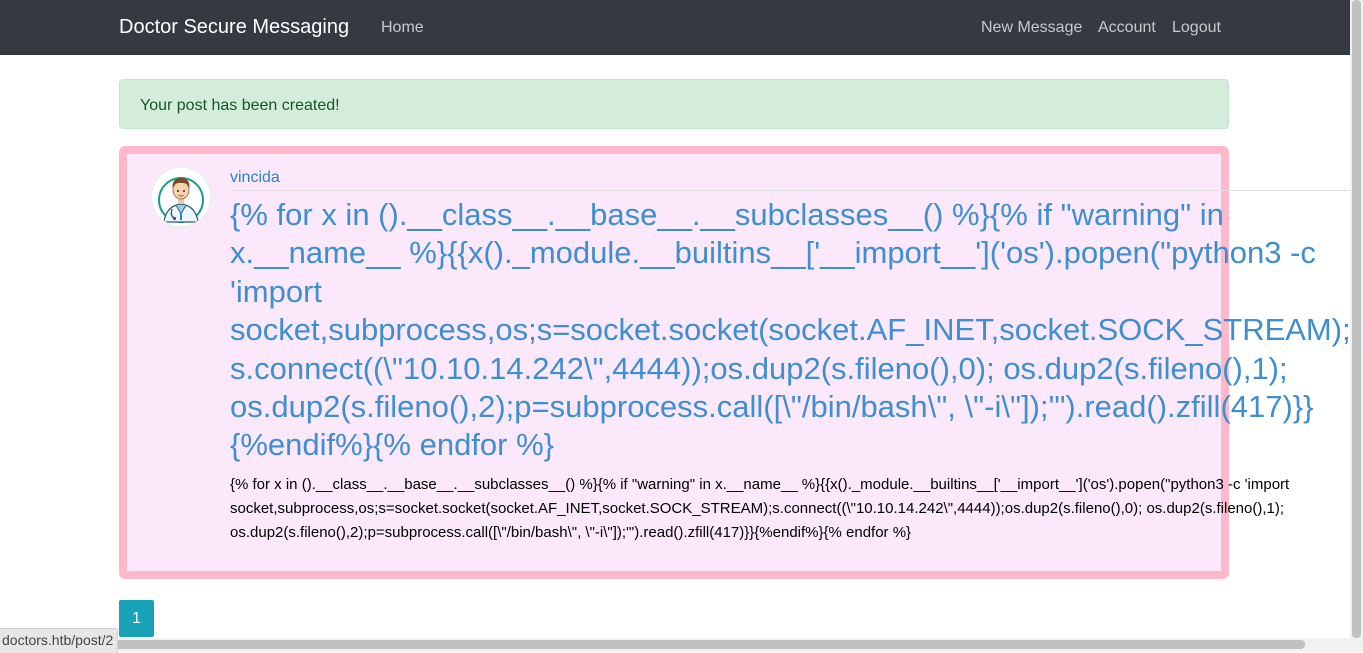  Describe the element at coordinates (240, 105) in the screenshot. I see `alert-message: Your post has been created!` at that location.